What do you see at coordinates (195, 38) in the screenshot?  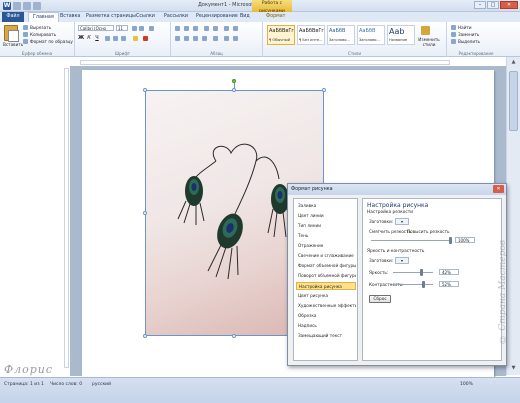 I see `align-right-icon` at bounding box center [195, 38].